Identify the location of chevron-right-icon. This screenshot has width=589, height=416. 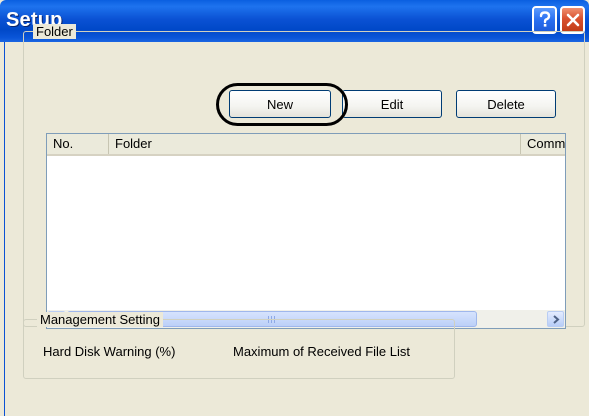
(556, 319).